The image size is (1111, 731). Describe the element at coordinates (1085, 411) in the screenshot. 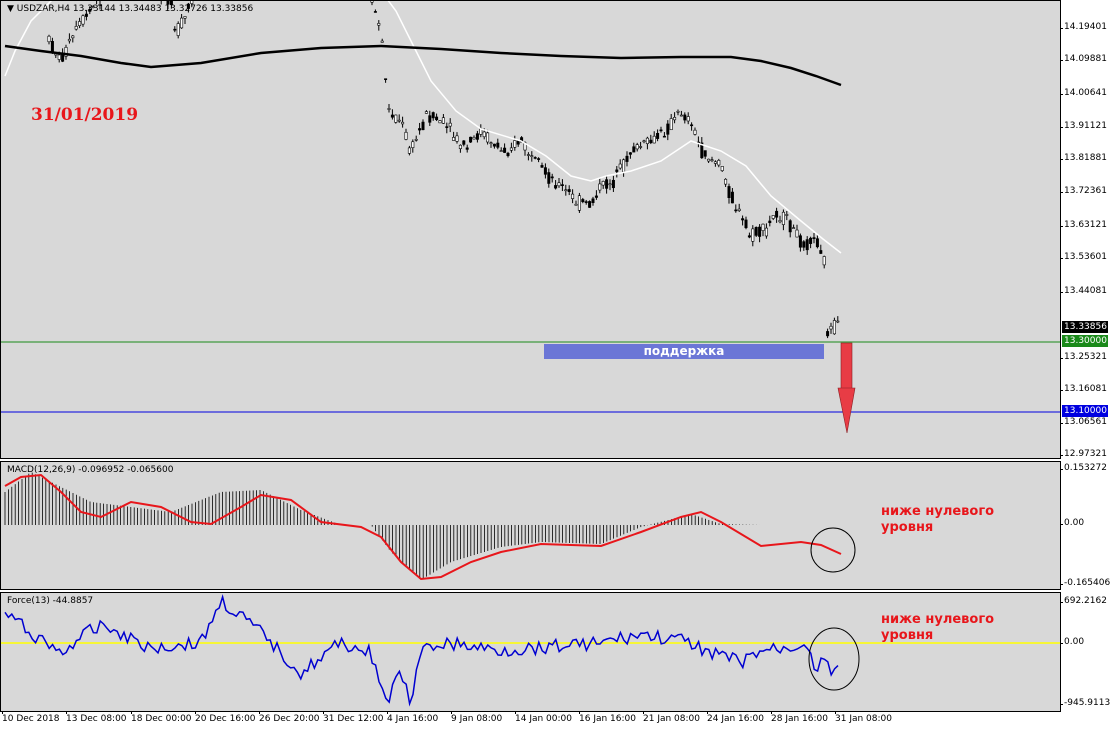

I see `target-price-badge: 13.10000` at that location.